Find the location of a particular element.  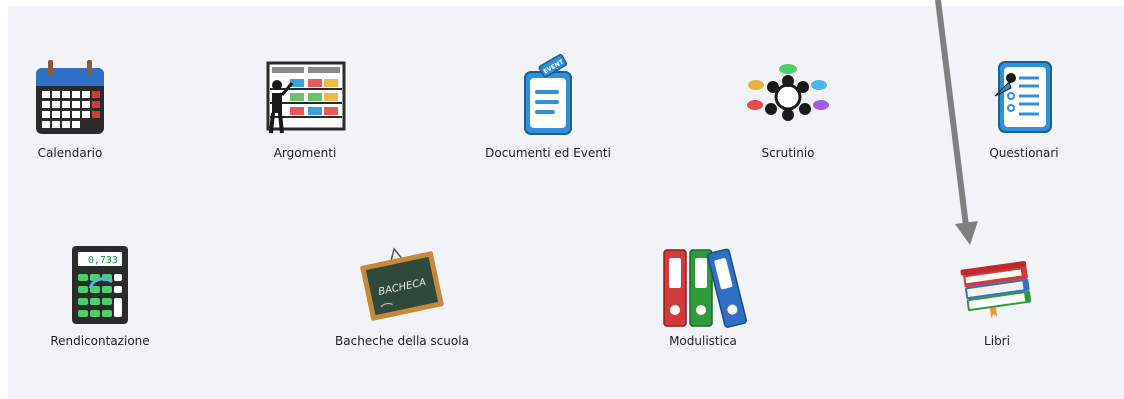

tile-bacheche: BACHECA Bacheche della scuola is located at coordinates (402, 300).